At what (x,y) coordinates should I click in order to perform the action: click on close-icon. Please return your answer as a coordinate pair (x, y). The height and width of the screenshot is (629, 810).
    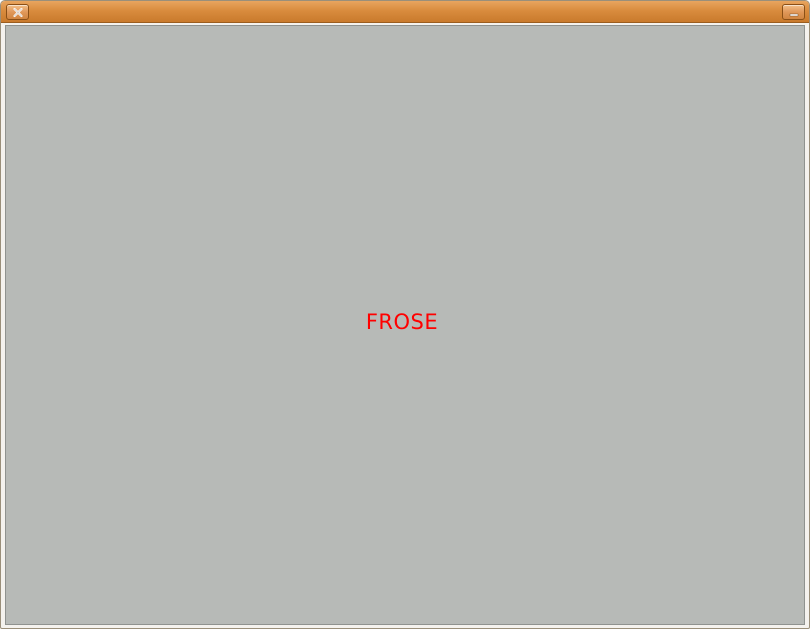
    Looking at the image, I should click on (18, 12).